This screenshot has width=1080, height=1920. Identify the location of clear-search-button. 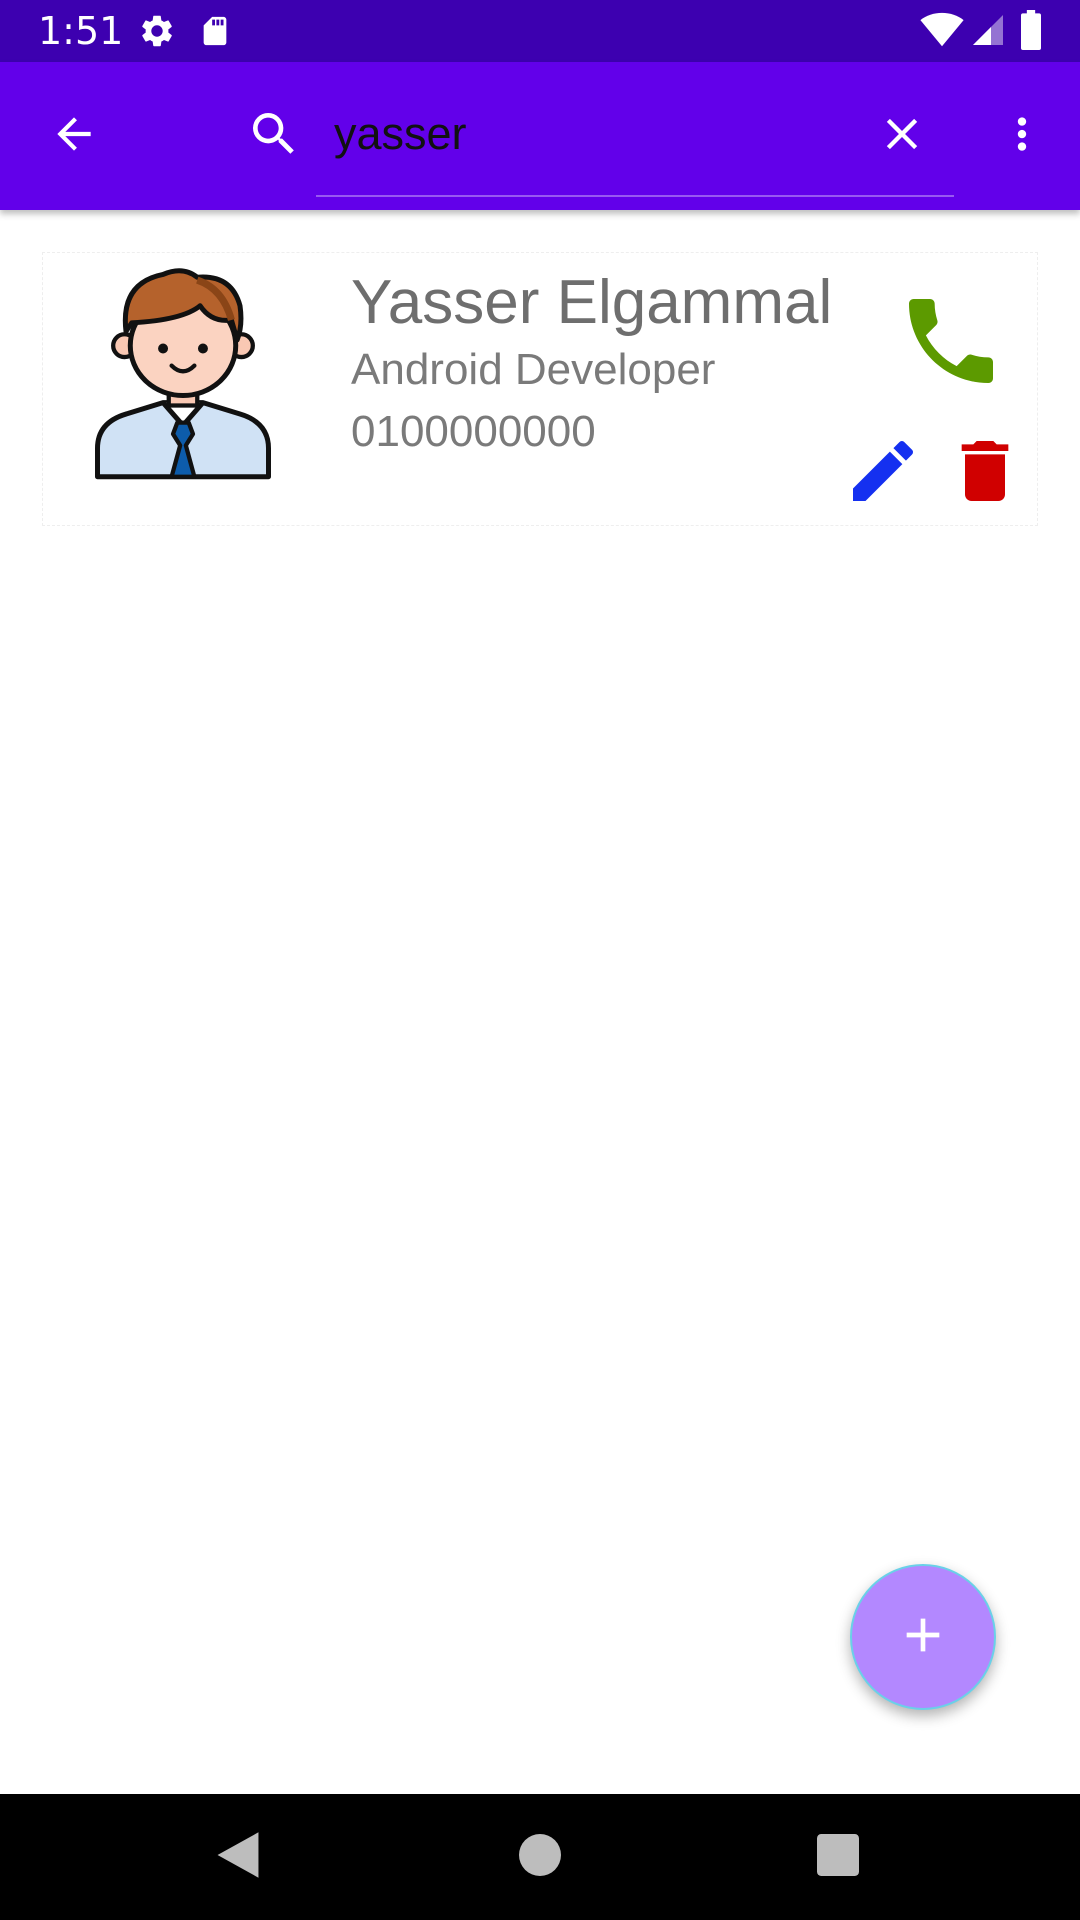
(902, 136).